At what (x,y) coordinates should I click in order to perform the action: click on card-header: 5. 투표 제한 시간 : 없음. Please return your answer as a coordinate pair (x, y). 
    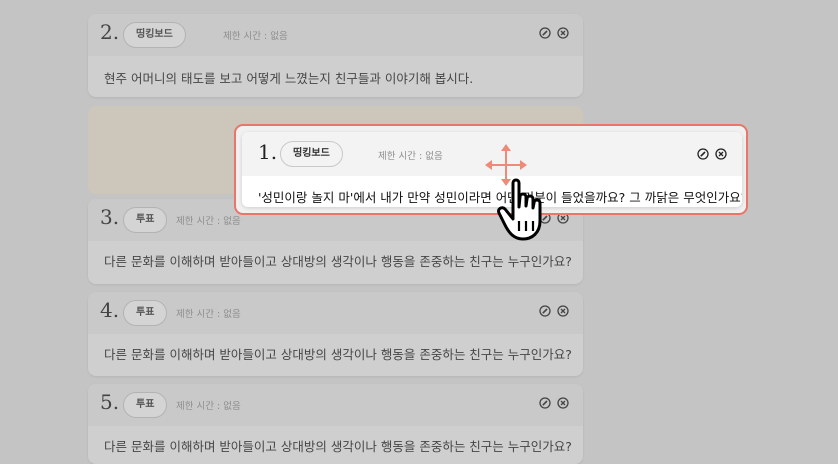
    Looking at the image, I should click on (335, 405).